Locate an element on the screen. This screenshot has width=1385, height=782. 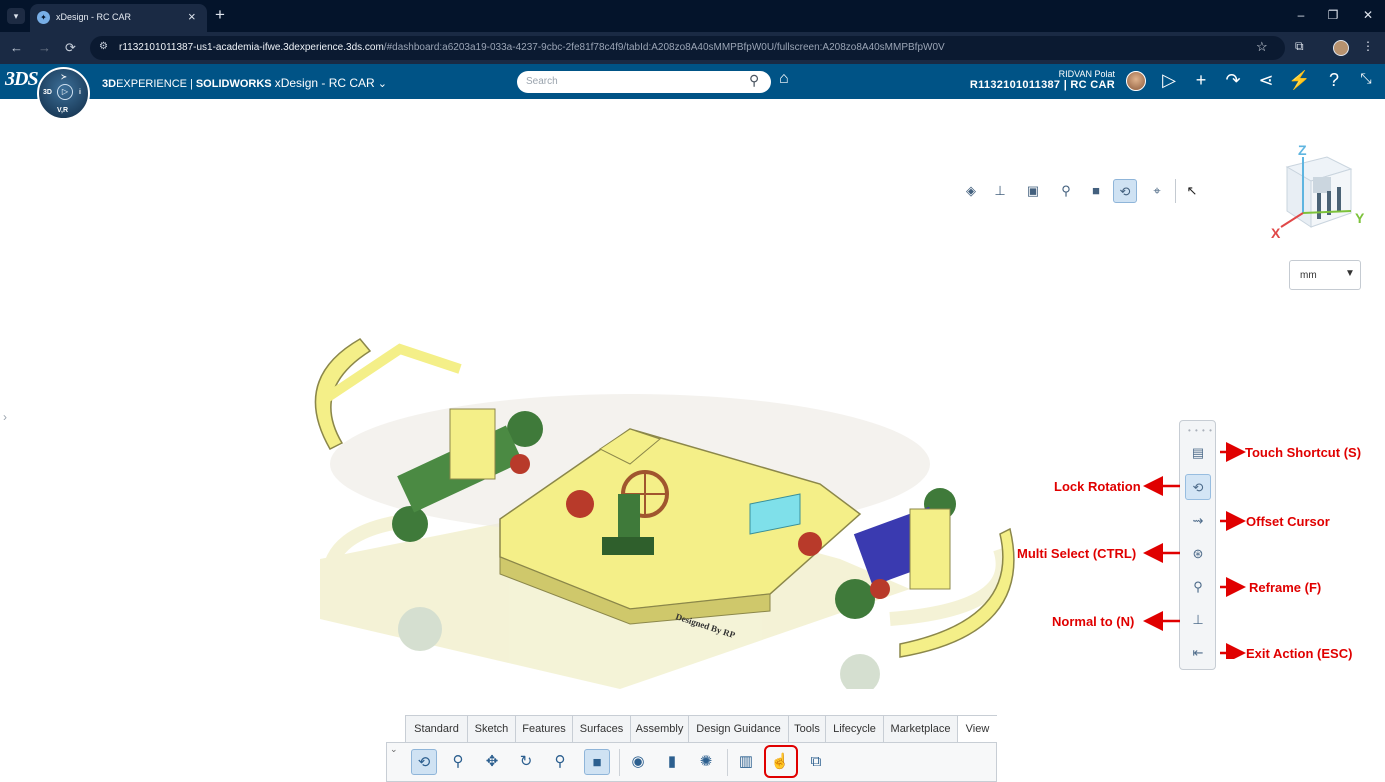
tab-design-guidance: Design Guidance is located at coordinates (739, 729).